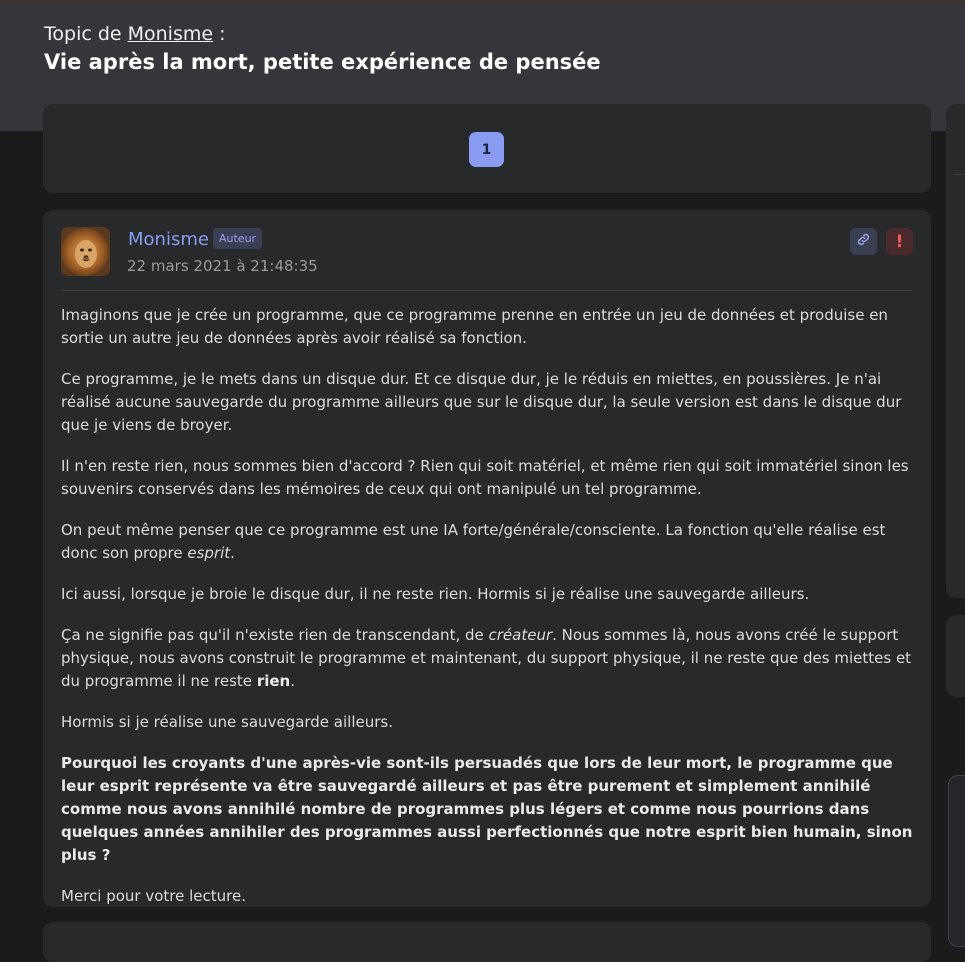 This screenshot has height=962, width=965. I want to click on post-paragraph: Merci pour votre lecture., so click(153, 896).